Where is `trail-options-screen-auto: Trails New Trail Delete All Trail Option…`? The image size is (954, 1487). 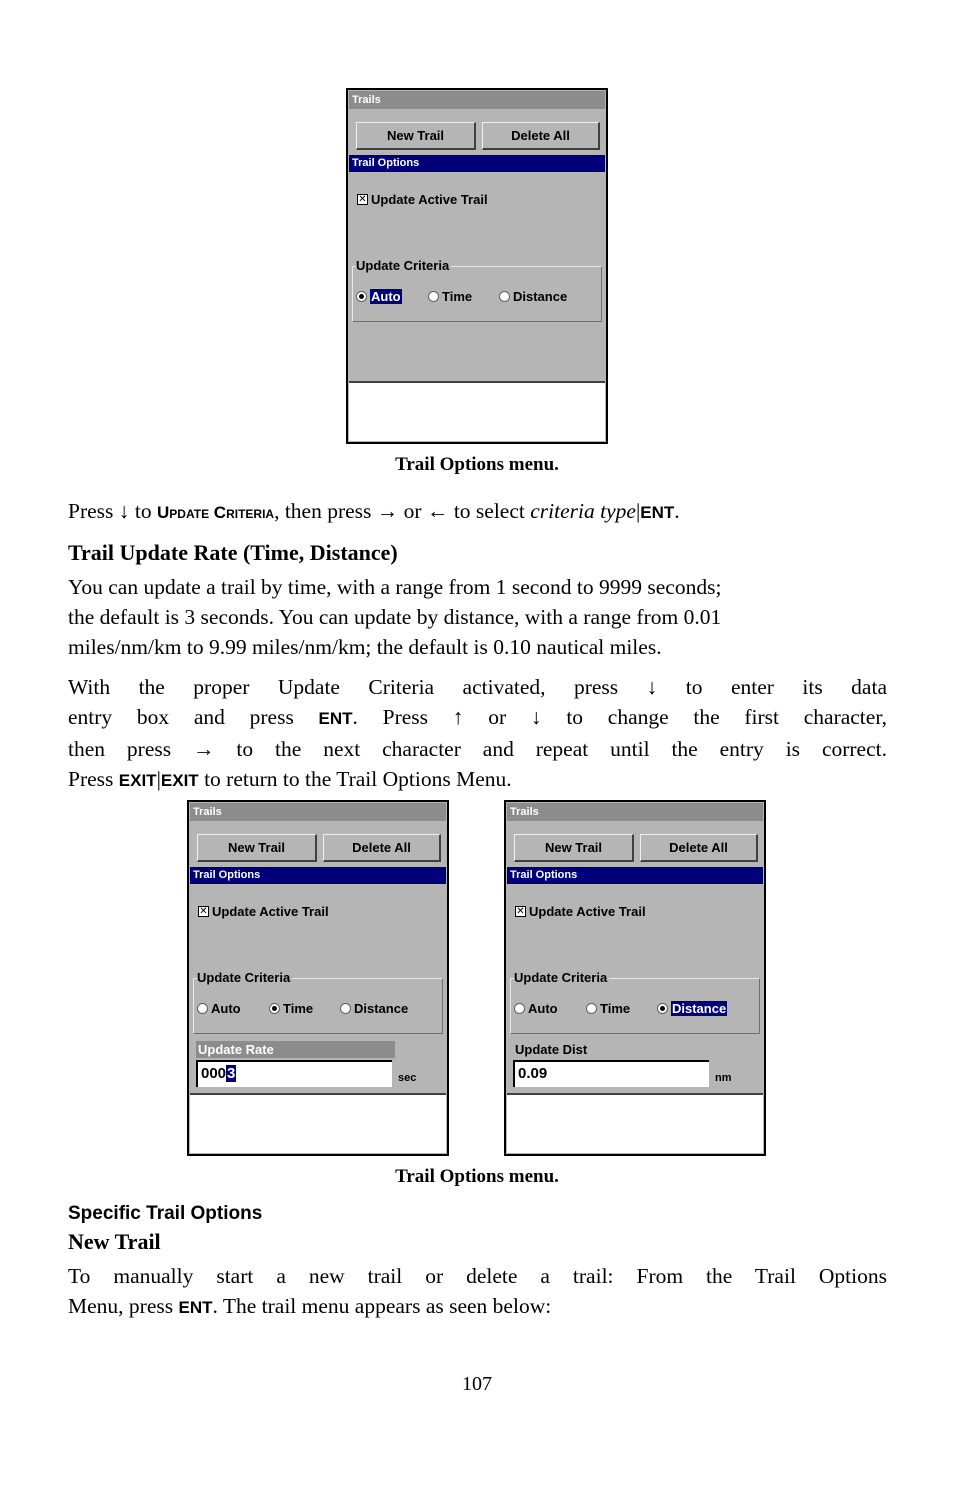 trail-options-screen-auto: Trails New Trail Delete All Trail Option… is located at coordinates (477, 266).